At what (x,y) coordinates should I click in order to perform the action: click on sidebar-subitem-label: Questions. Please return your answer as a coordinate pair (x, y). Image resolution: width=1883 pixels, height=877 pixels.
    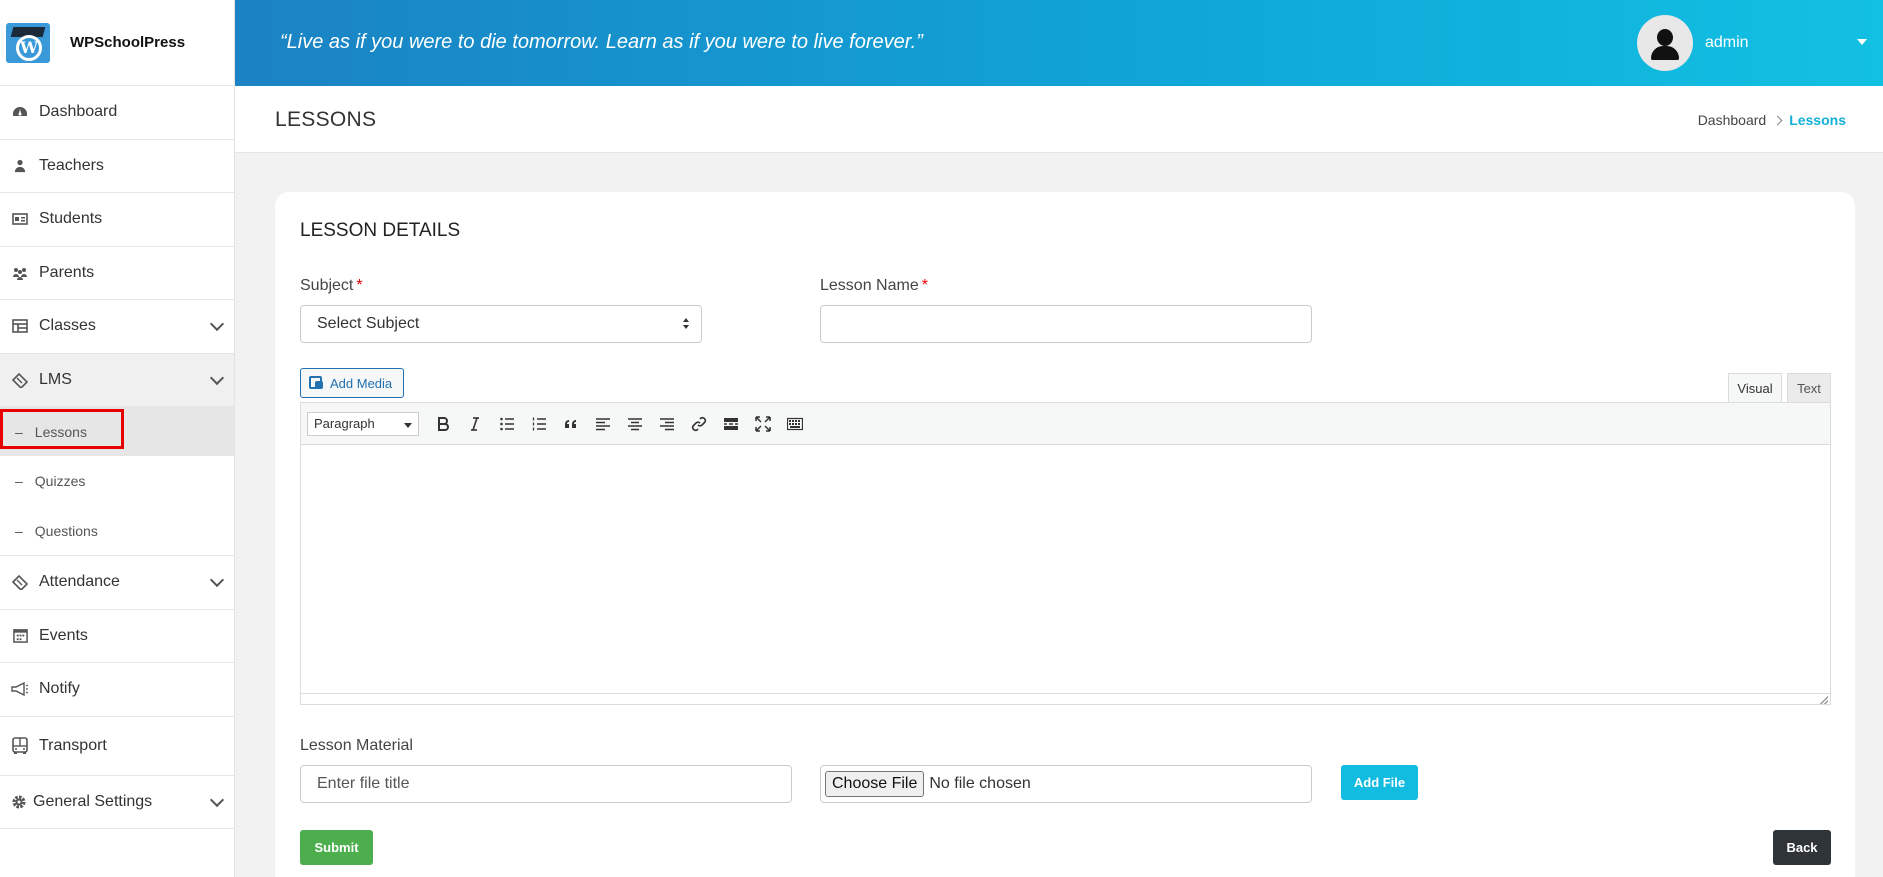
    Looking at the image, I should click on (66, 530).